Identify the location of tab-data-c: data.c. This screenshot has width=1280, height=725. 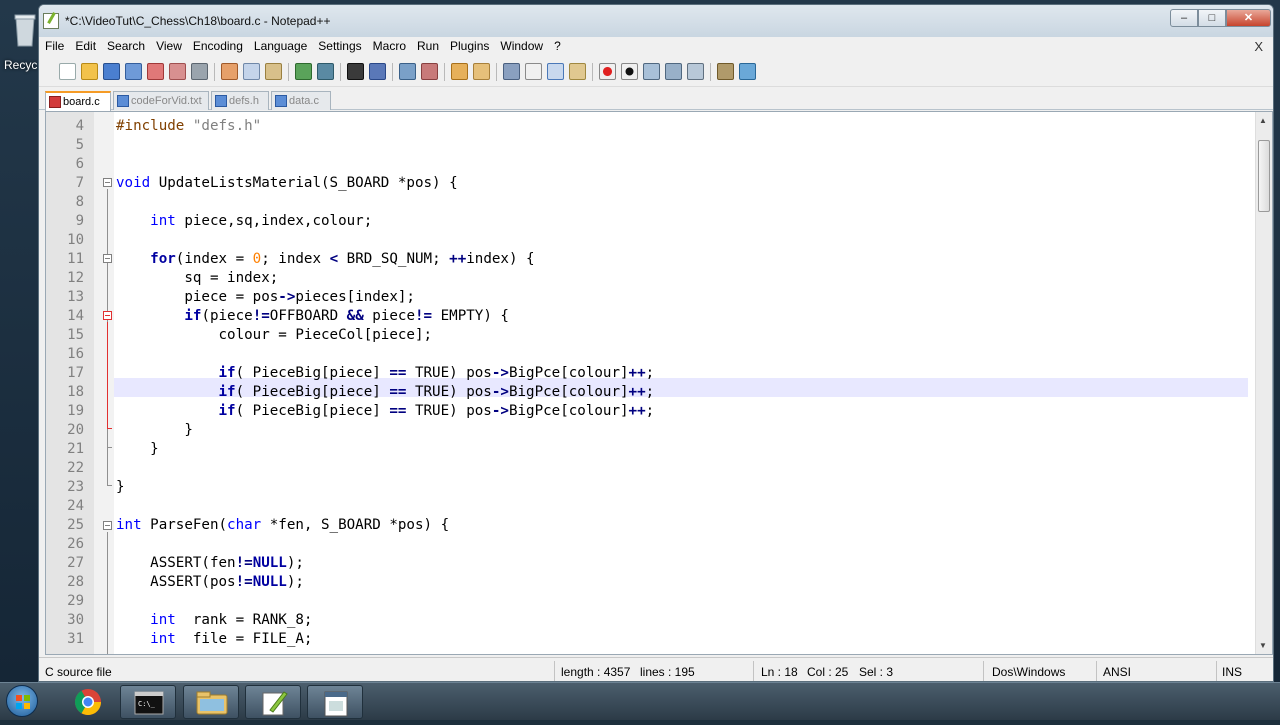
(301, 100).